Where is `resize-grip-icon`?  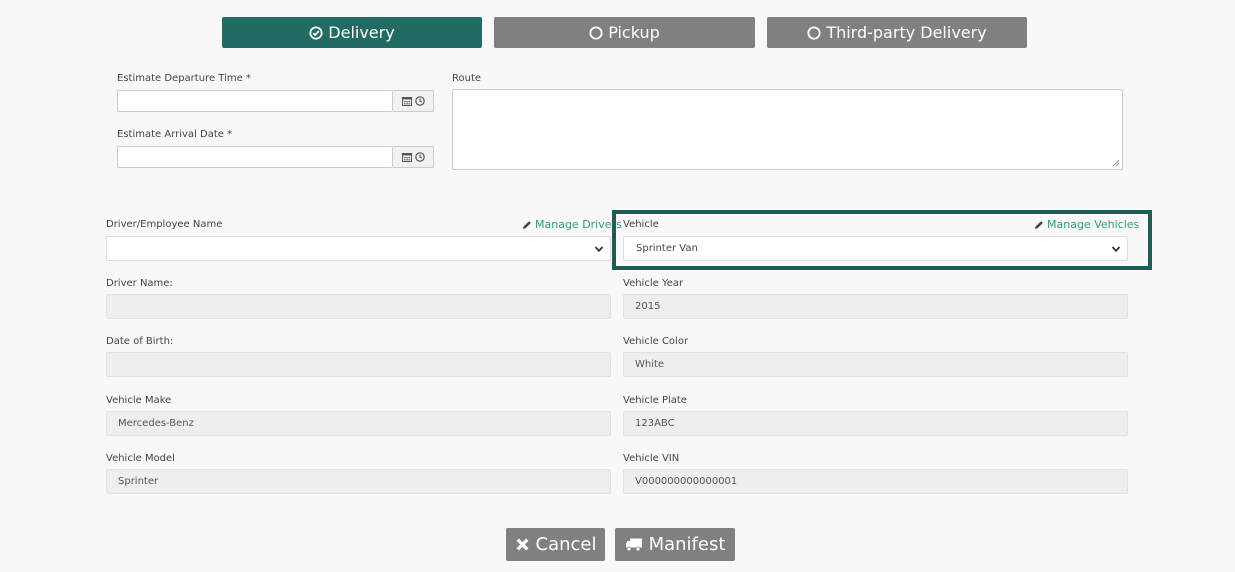
resize-grip-icon is located at coordinates (1116, 163).